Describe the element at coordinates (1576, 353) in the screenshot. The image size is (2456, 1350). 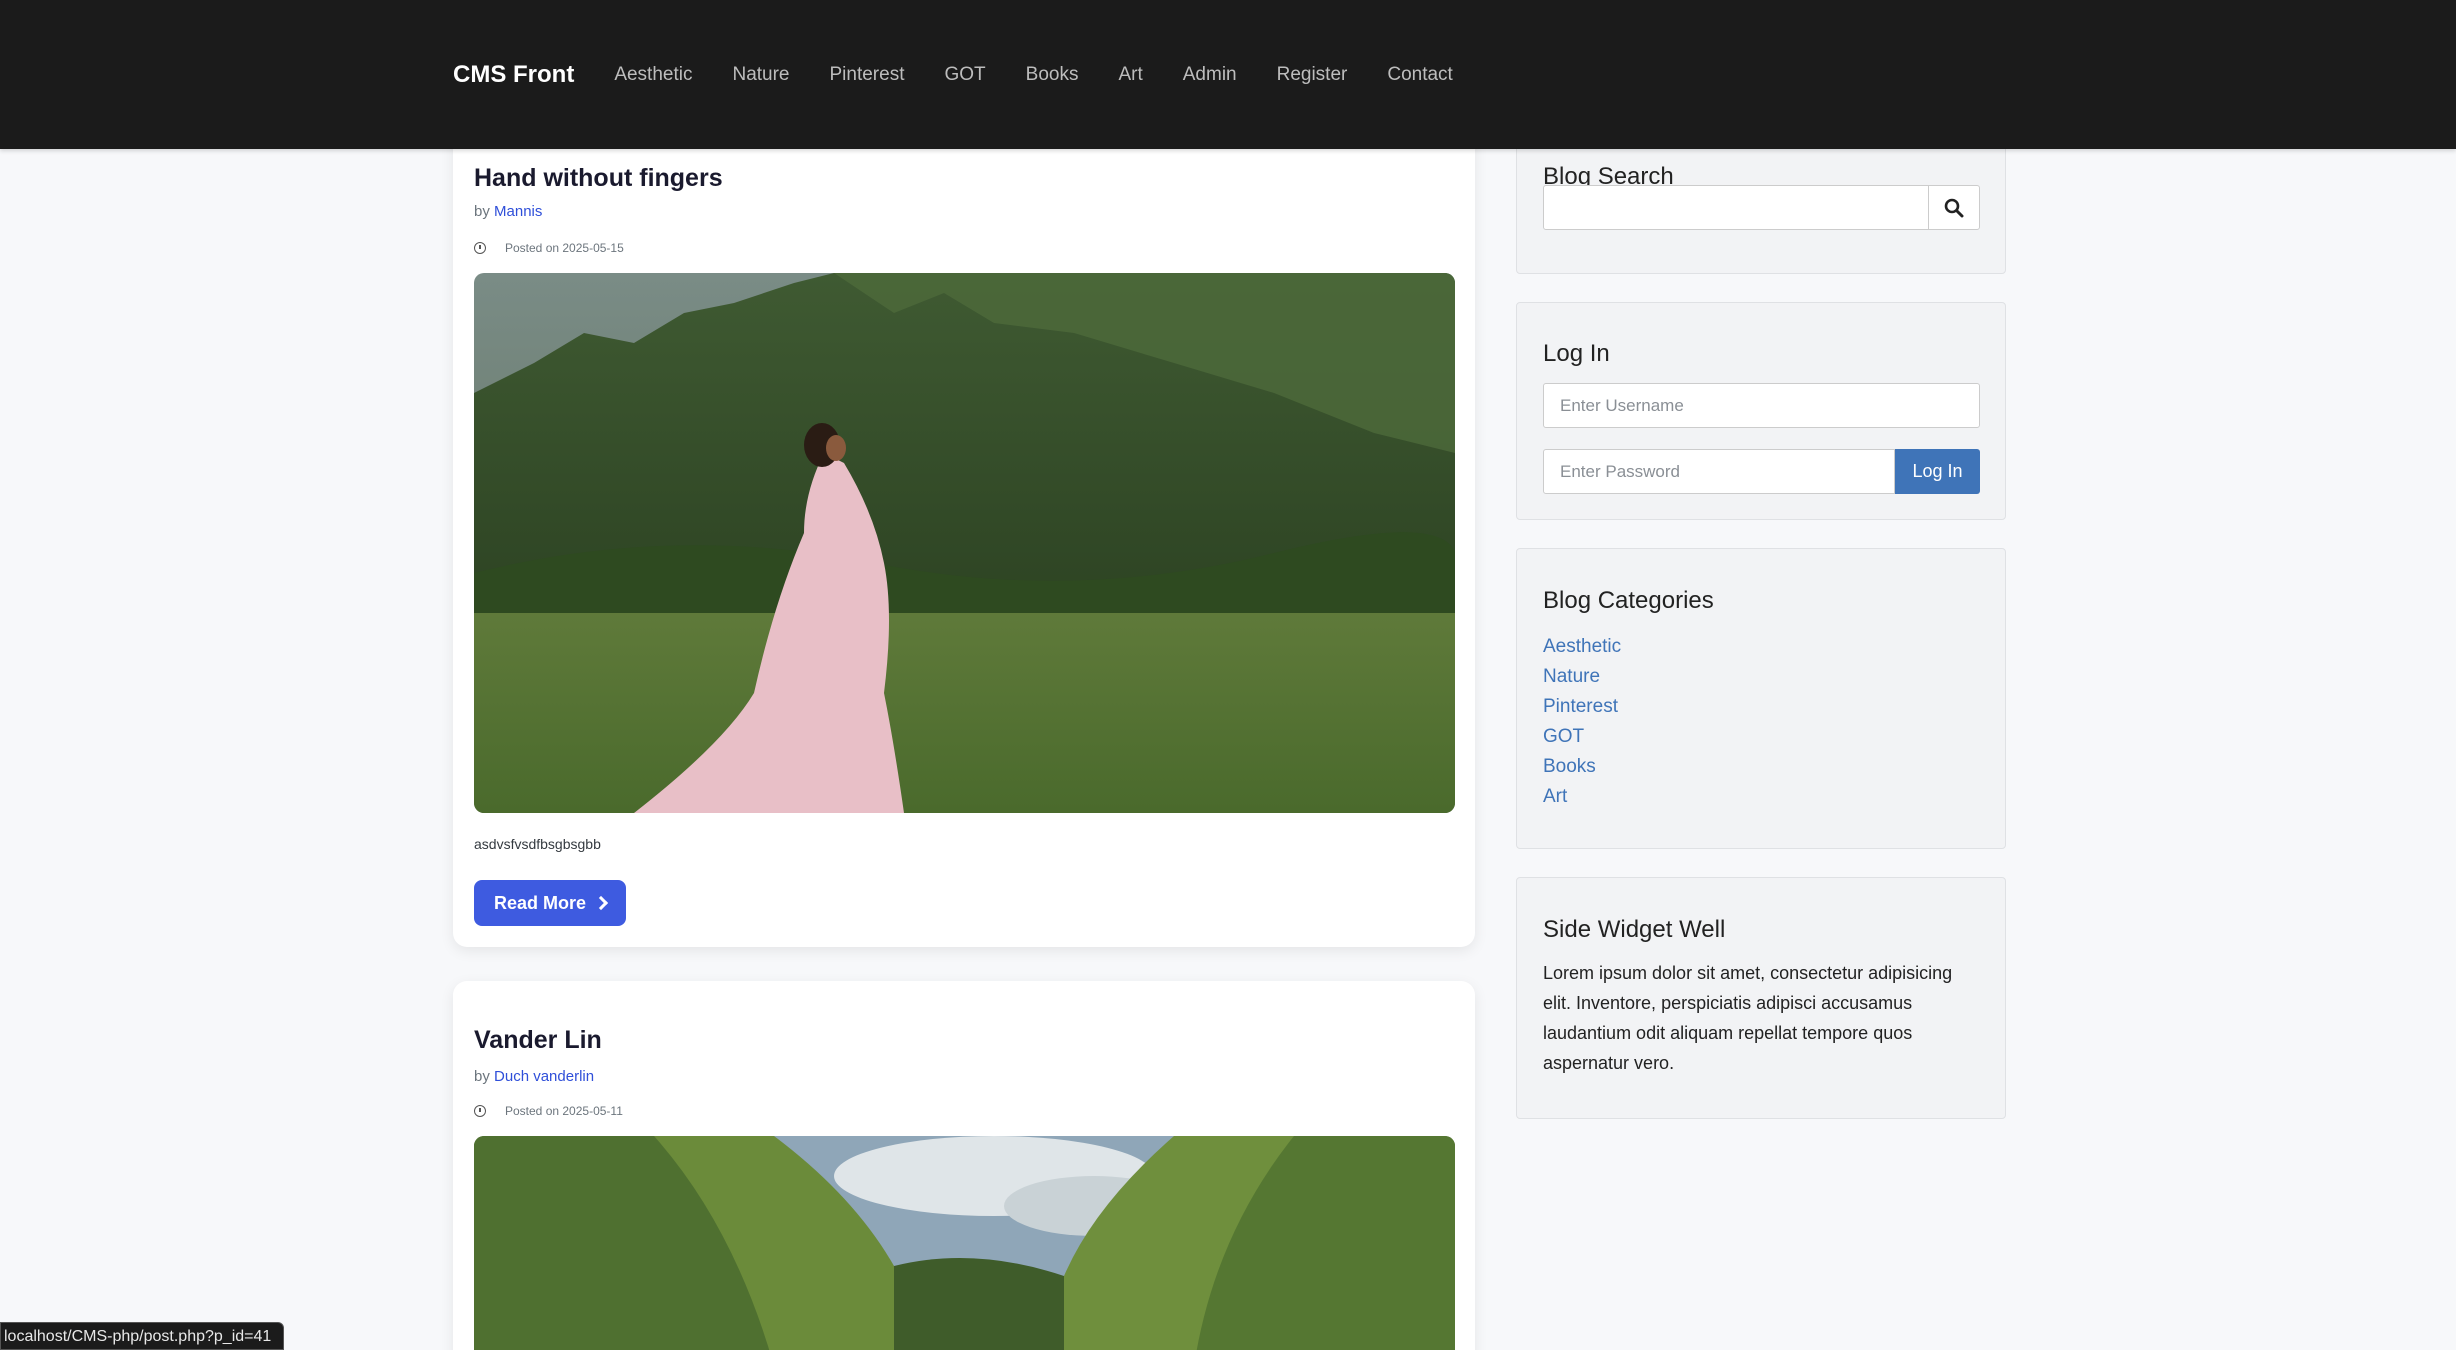
I see `login-title: Log In` at that location.